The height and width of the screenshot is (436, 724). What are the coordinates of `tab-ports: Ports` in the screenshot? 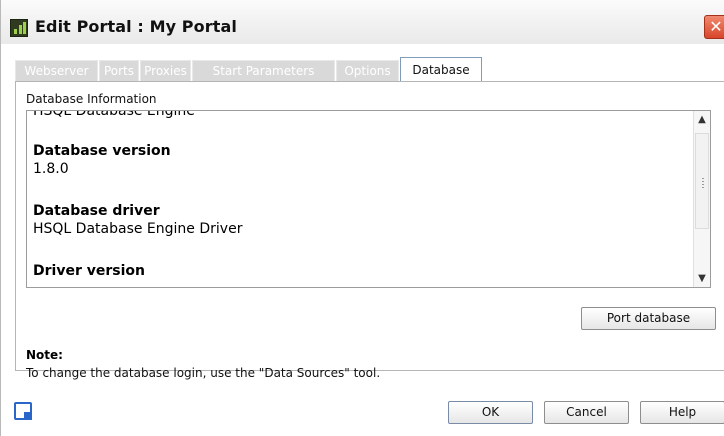 It's located at (119, 70).